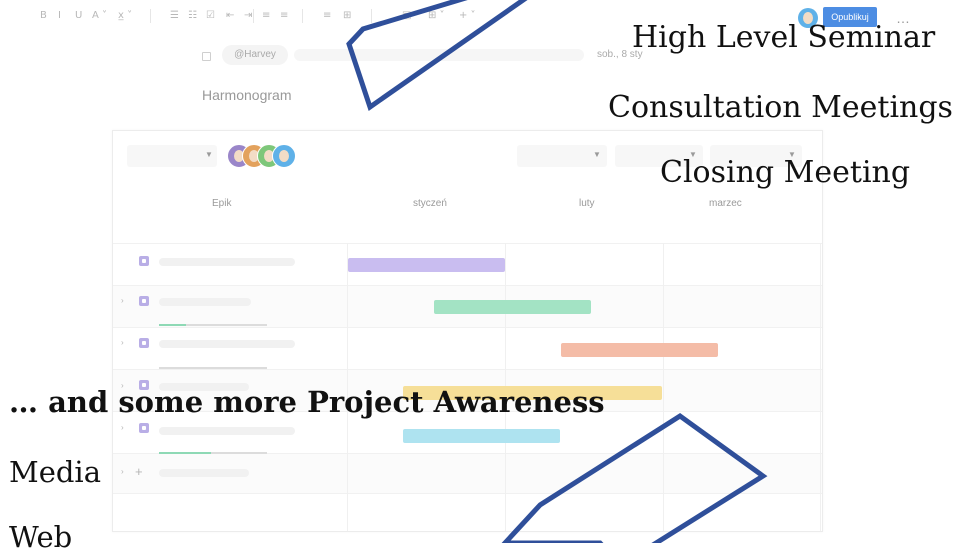 The height and width of the screenshot is (554, 971). What do you see at coordinates (55, 472) in the screenshot?
I see `slide-item: Media` at bounding box center [55, 472].